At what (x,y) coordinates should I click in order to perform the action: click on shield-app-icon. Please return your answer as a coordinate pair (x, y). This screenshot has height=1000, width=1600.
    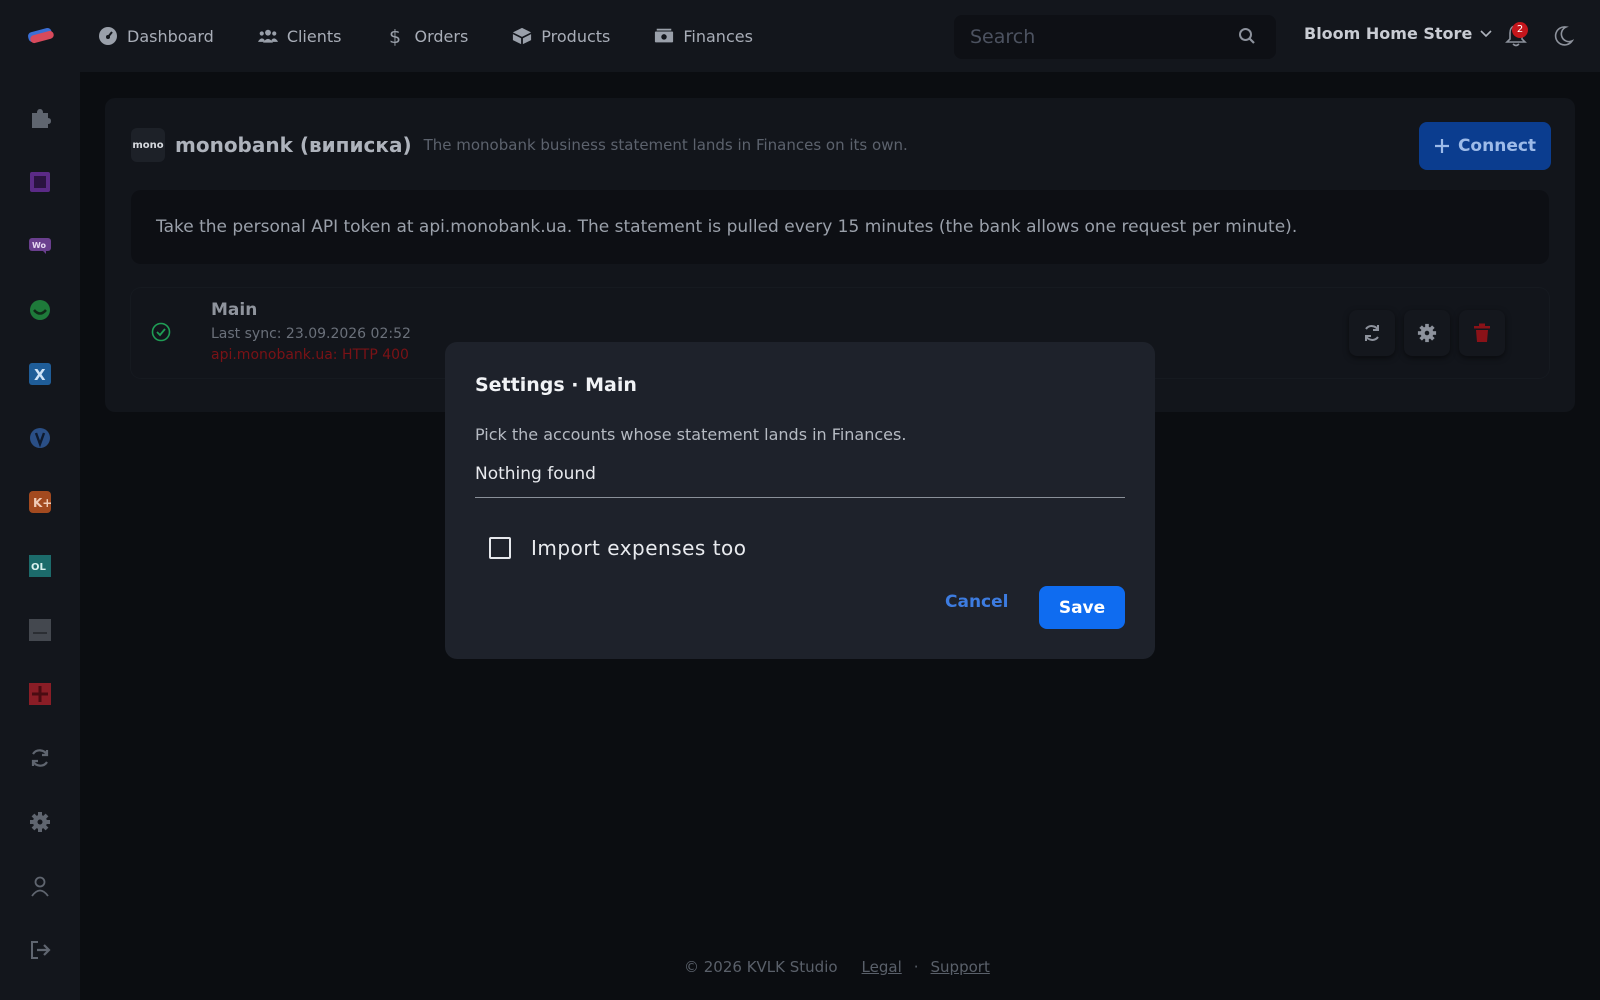
    Looking at the image, I should click on (40, 438).